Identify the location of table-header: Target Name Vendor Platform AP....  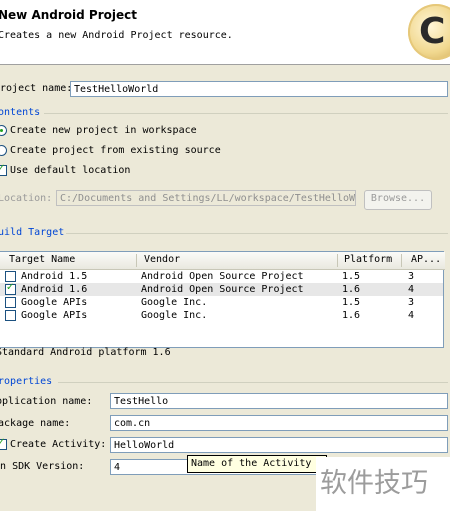
(222, 261).